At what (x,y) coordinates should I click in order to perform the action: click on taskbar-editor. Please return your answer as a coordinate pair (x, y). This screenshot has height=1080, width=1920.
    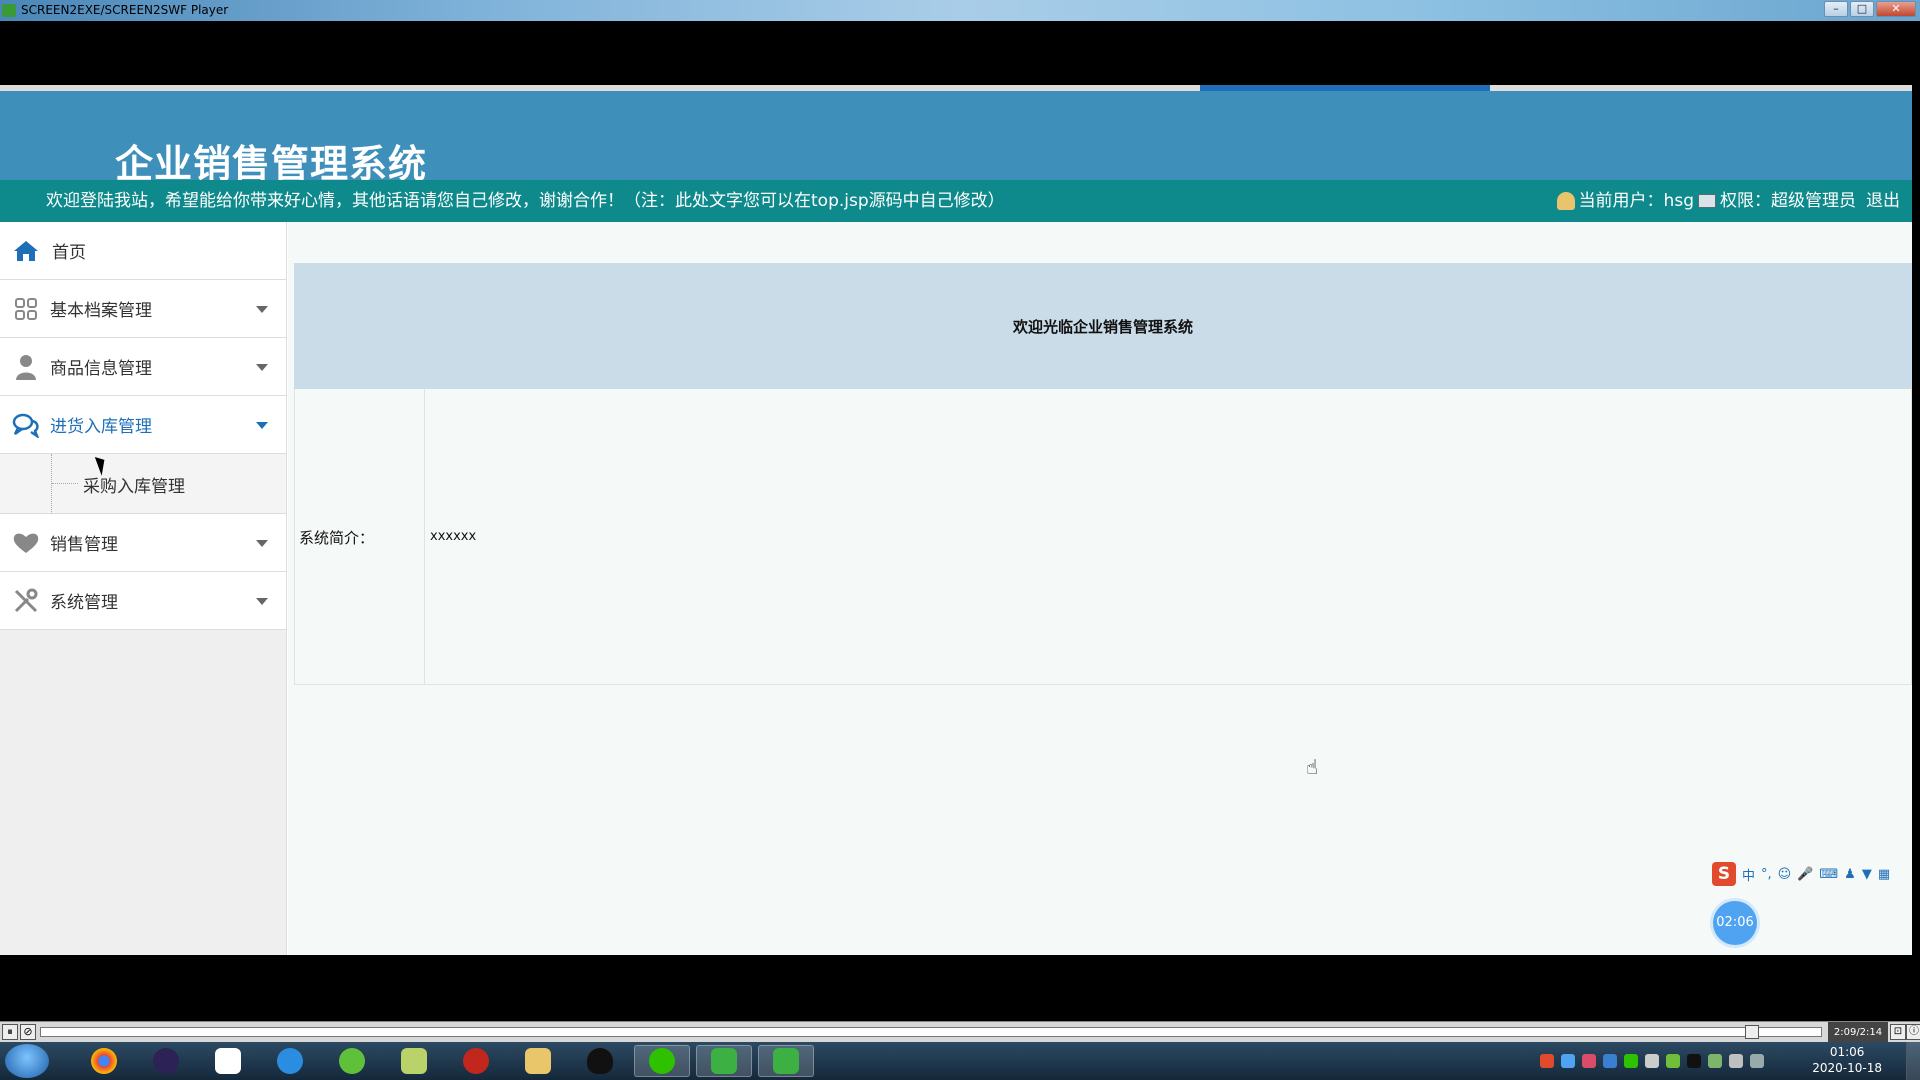
    Looking at the image, I should click on (414, 1061).